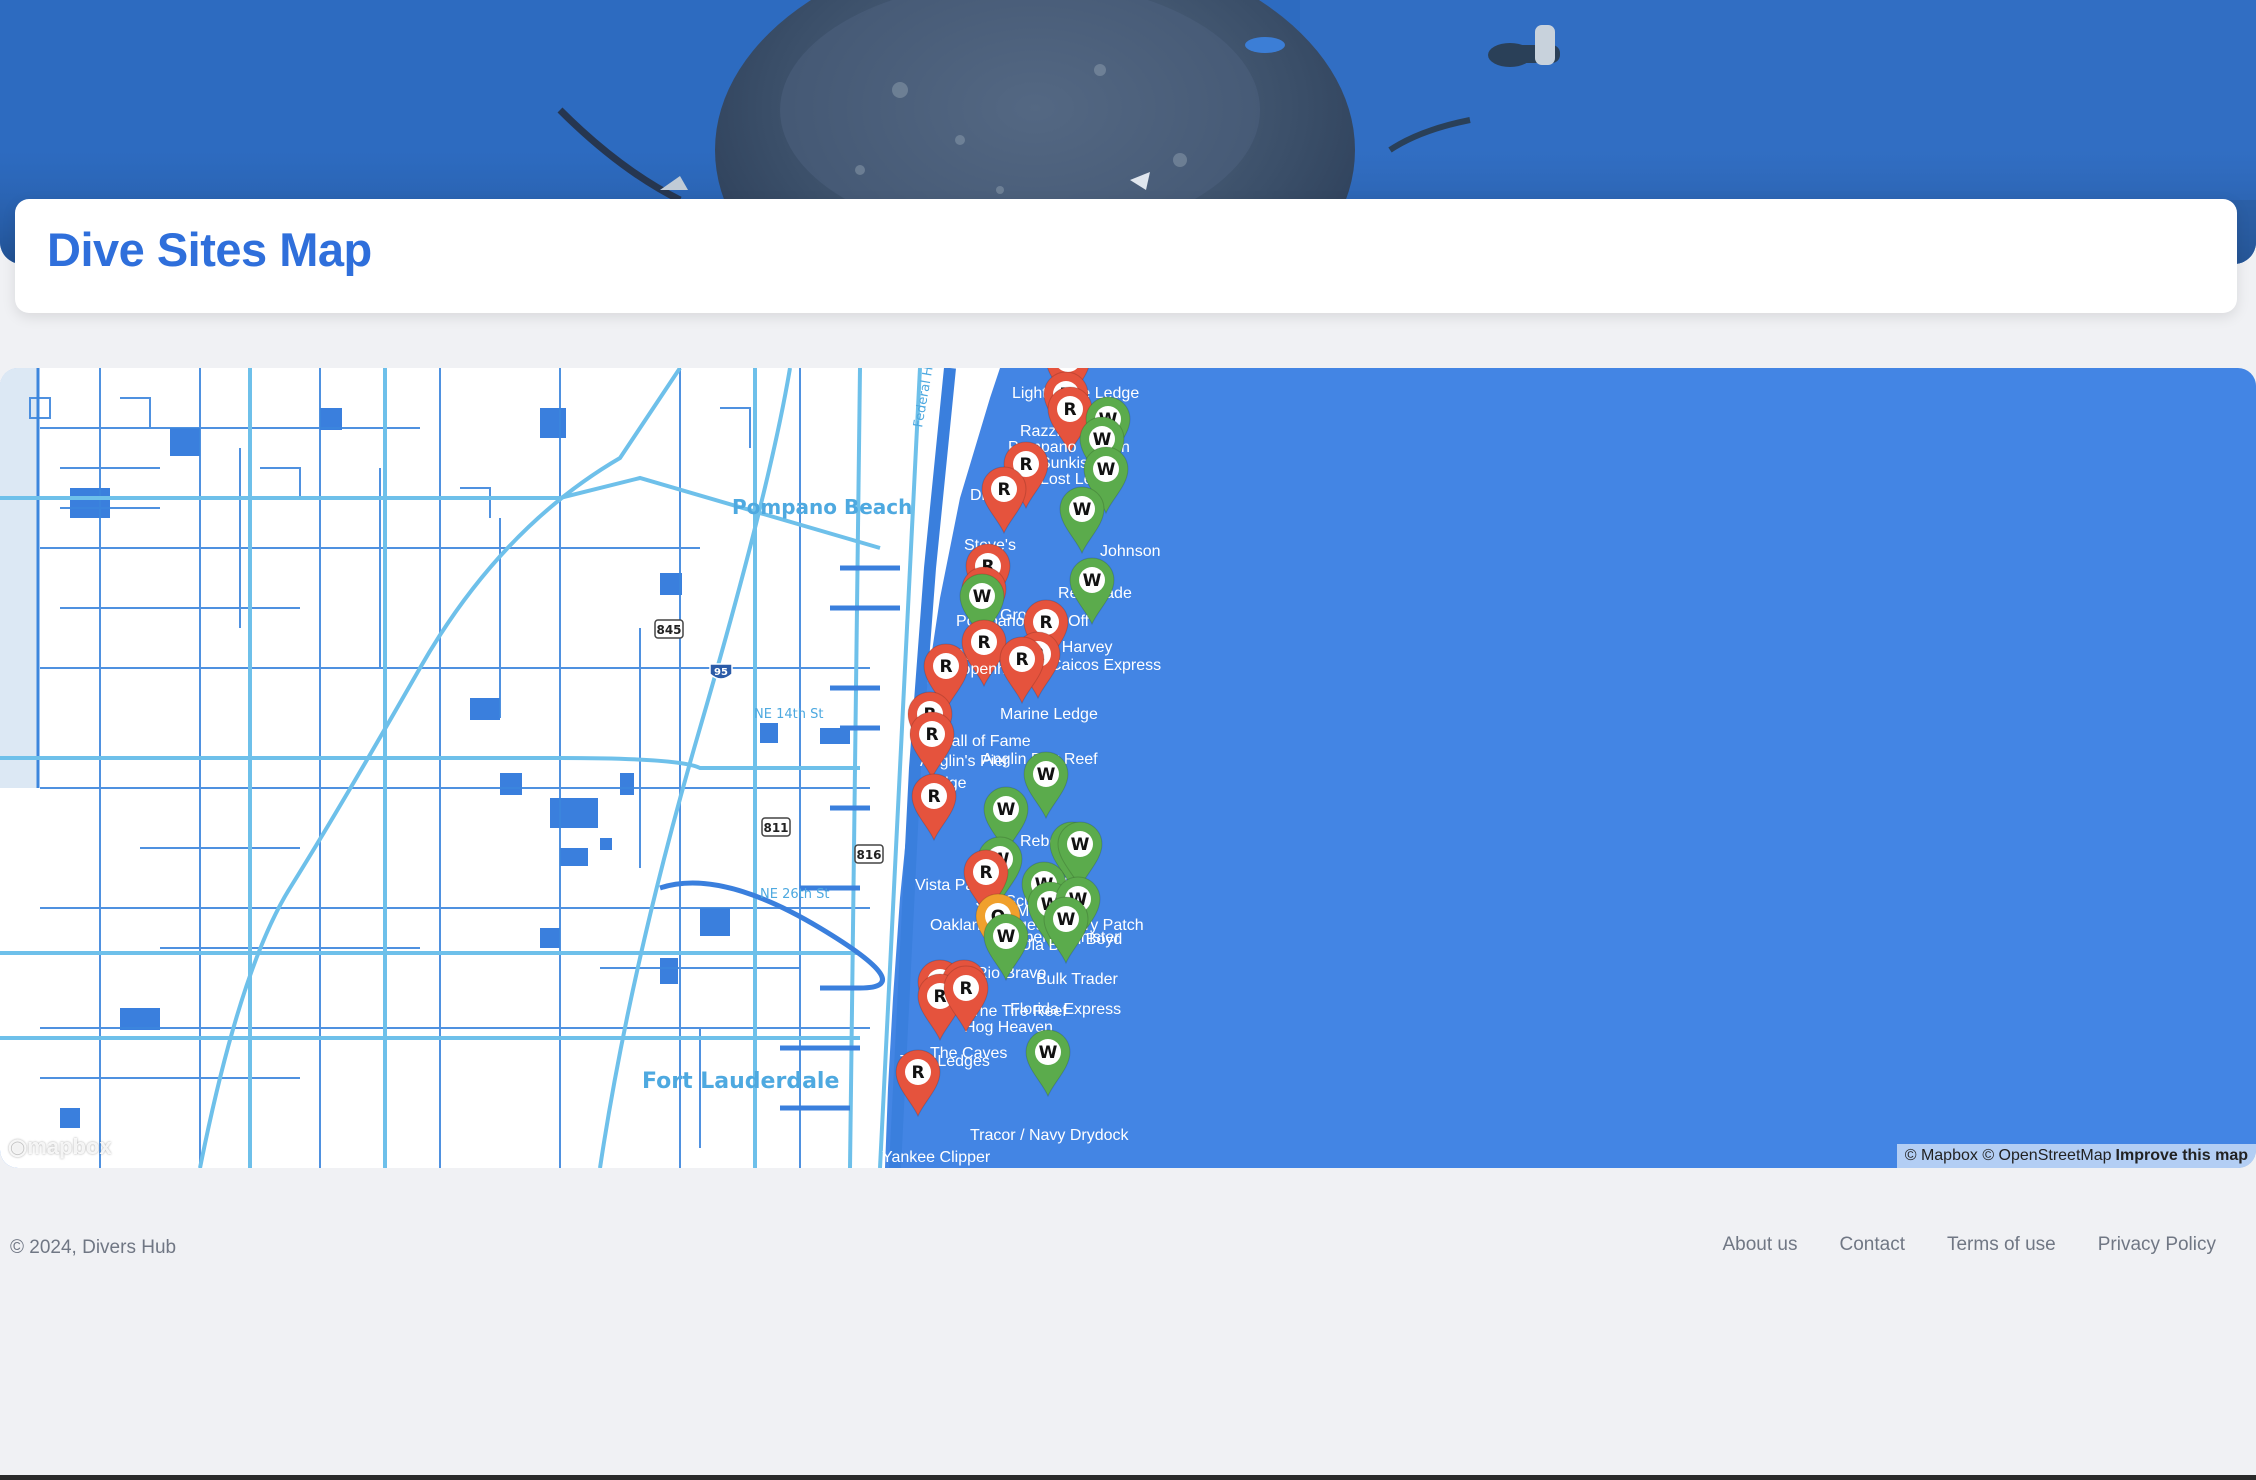 This screenshot has width=2256, height=1480. What do you see at coordinates (2157, 1245) in the screenshot?
I see `footer-link-privacy: Privacy Policy` at bounding box center [2157, 1245].